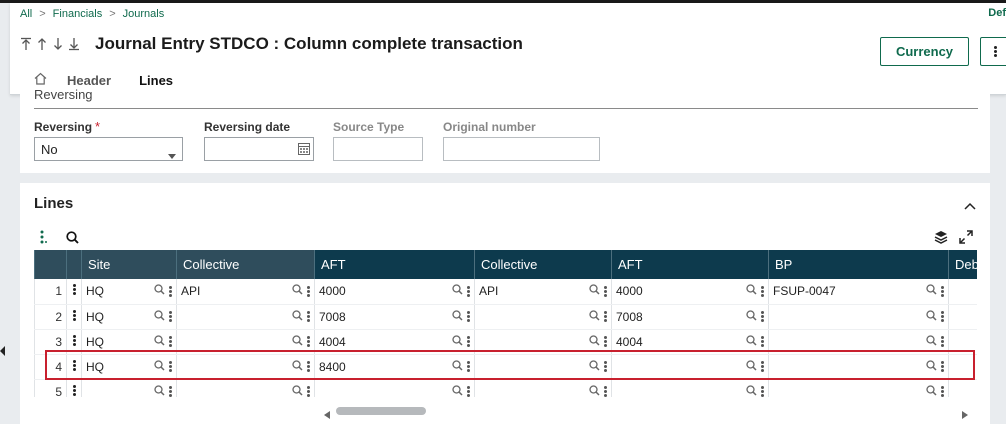 This screenshot has height=424, width=1006. Describe the element at coordinates (129, 264) in the screenshot. I see `column-header-site: Site` at that location.